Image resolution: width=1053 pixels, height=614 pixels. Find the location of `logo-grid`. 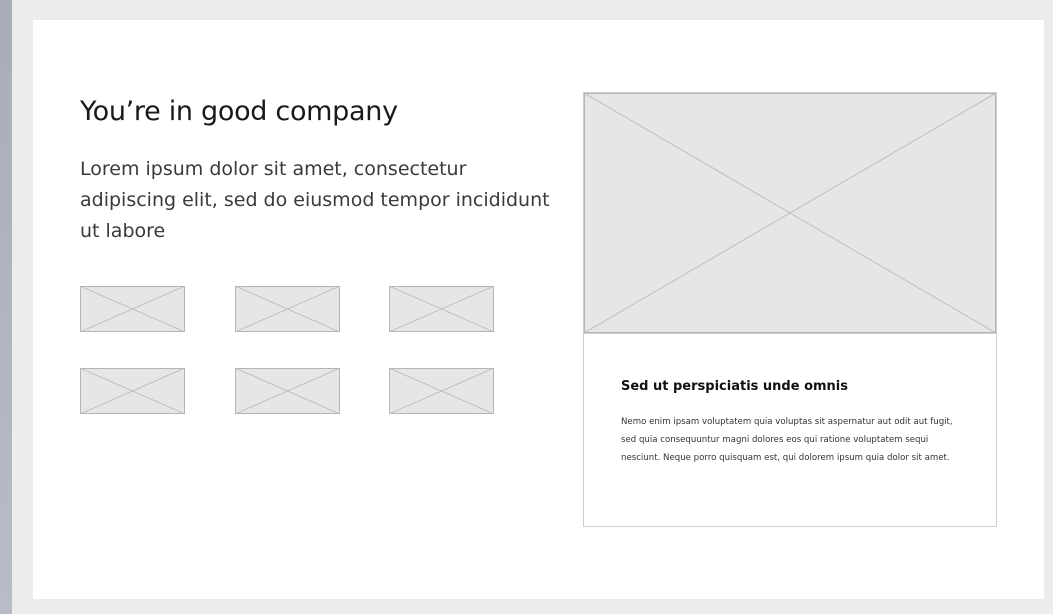

logo-grid is located at coordinates (287, 350).